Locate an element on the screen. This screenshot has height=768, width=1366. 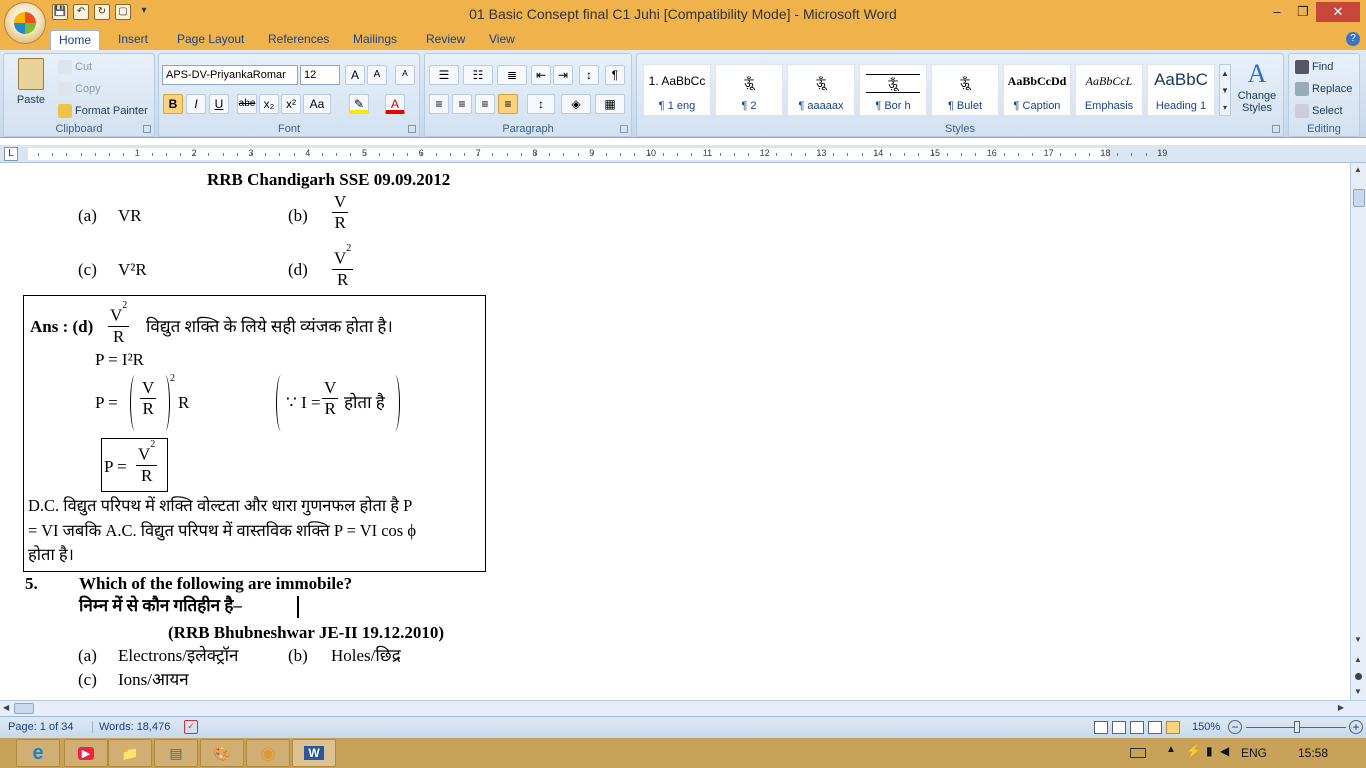
zoom-level: 150% is located at coordinates (1206, 727).